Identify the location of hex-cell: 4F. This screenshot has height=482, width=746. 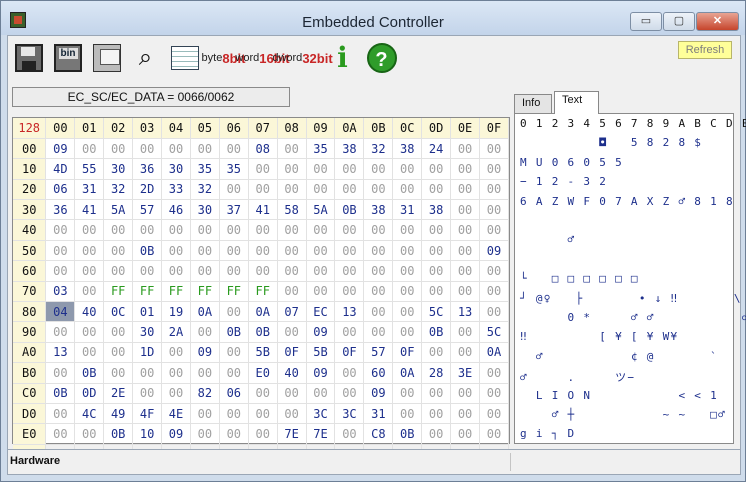
(147, 414).